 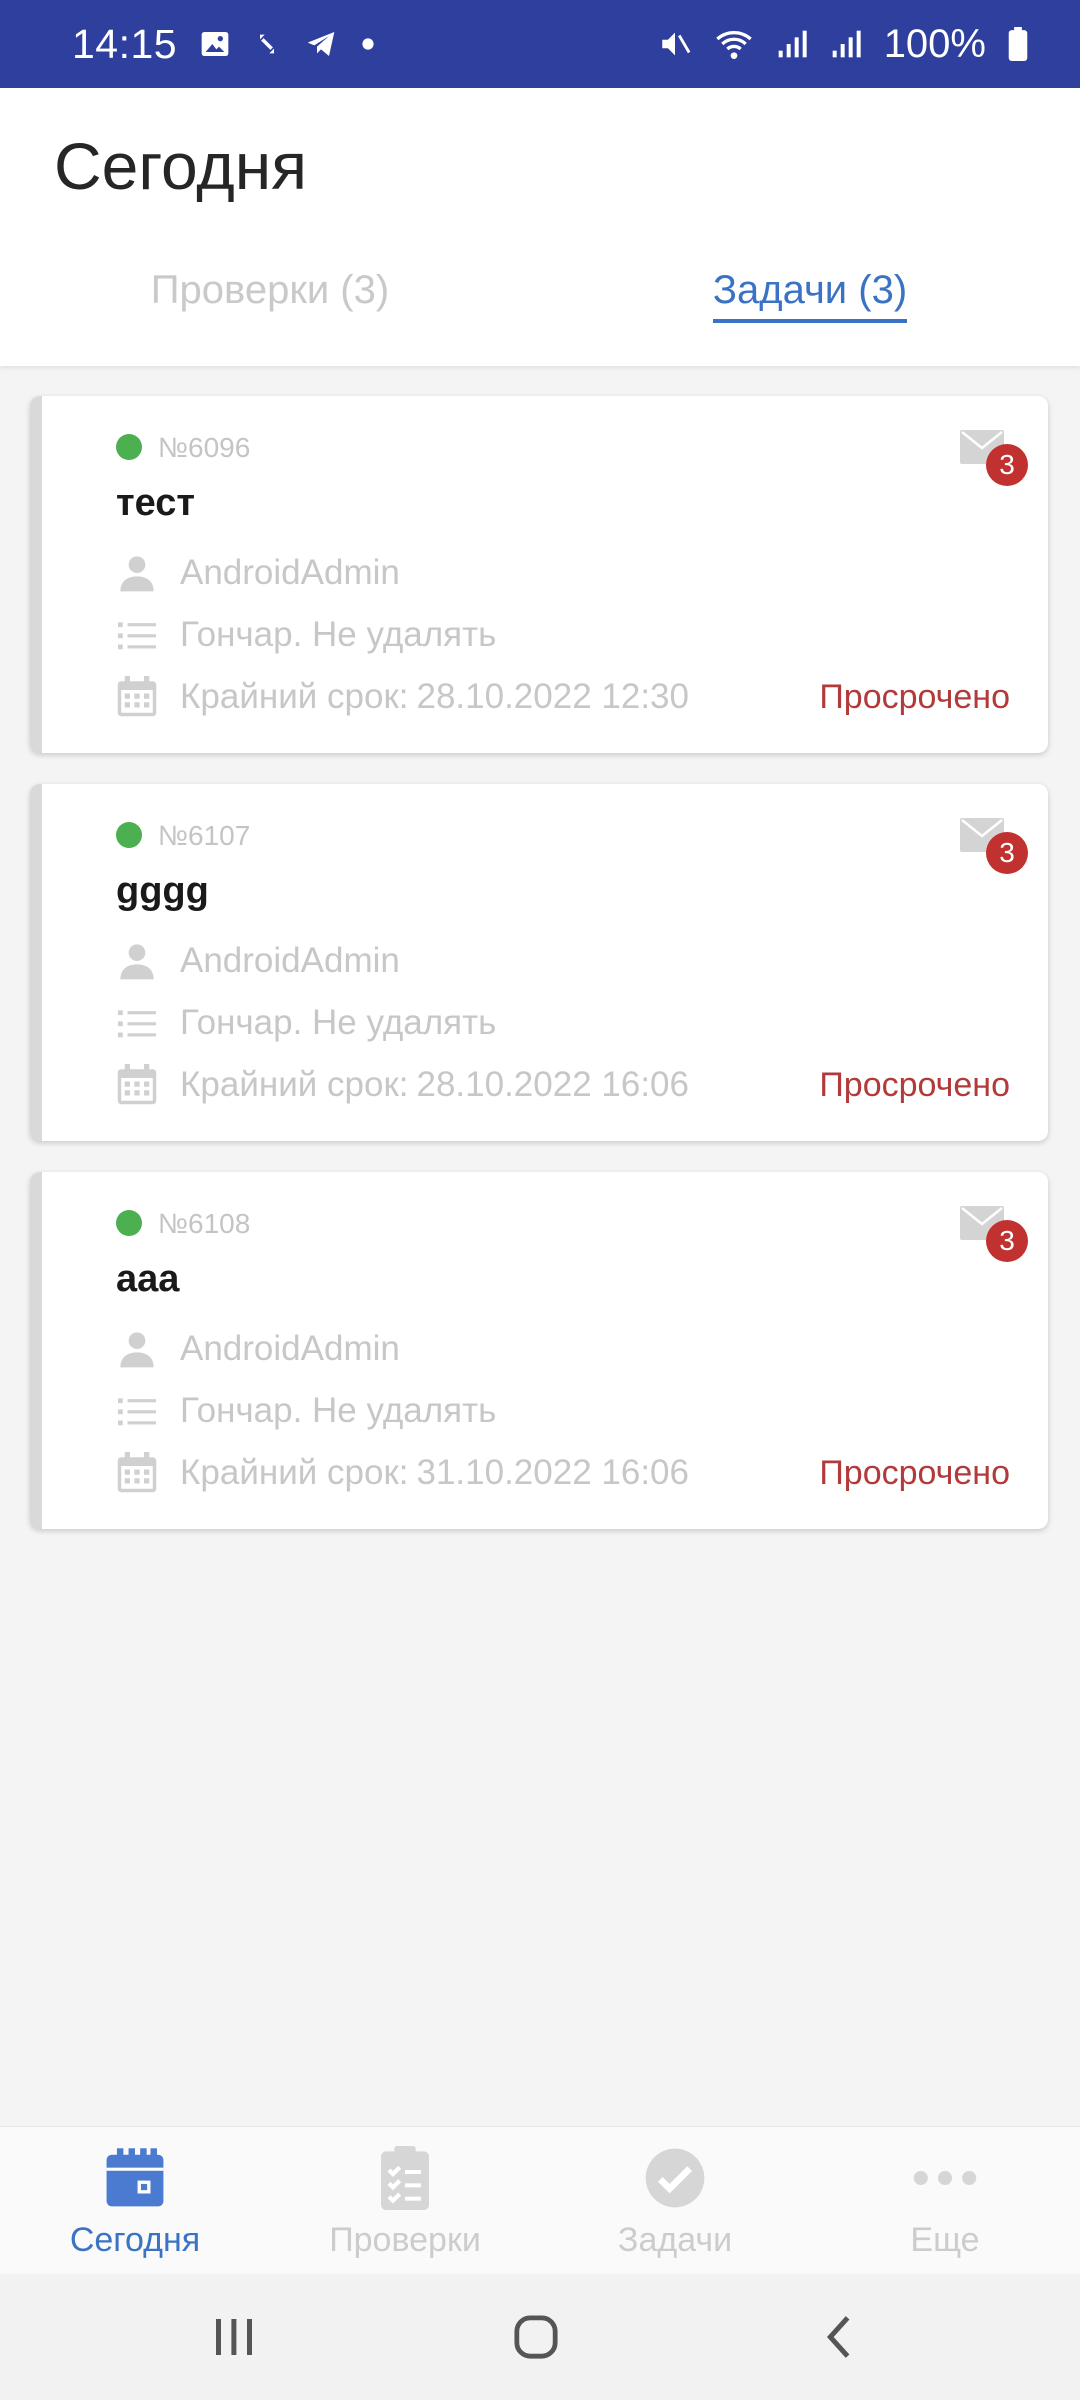 What do you see at coordinates (945, 2178) in the screenshot?
I see `more-icon` at bounding box center [945, 2178].